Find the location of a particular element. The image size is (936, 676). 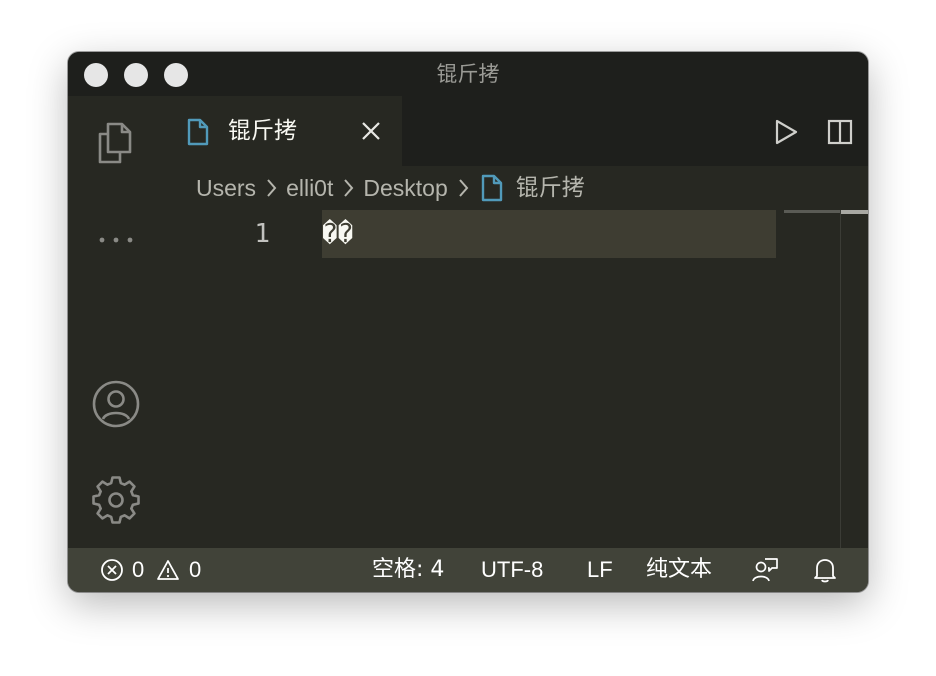

code-line: �� is located at coordinates (337, 234).